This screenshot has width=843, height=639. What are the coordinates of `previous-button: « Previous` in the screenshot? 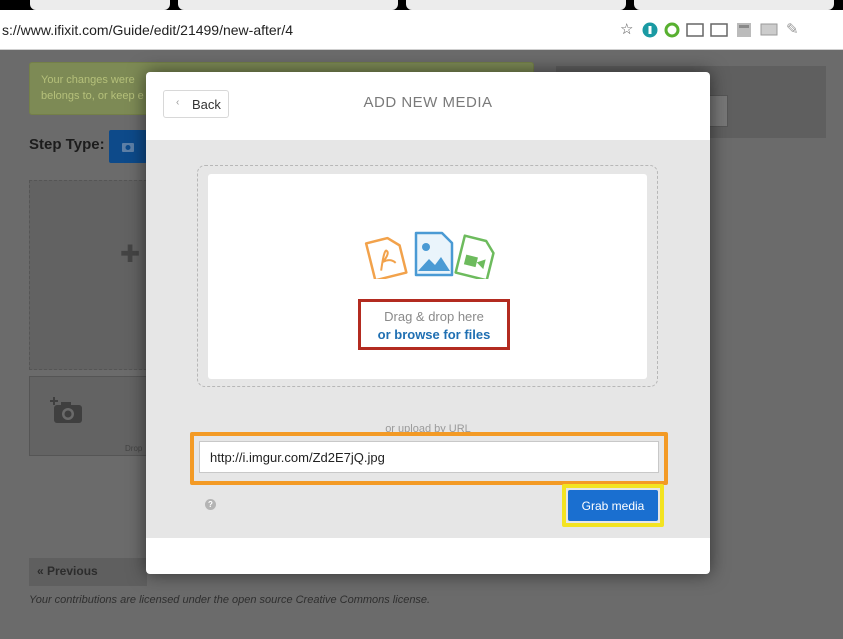 It's located at (88, 572).